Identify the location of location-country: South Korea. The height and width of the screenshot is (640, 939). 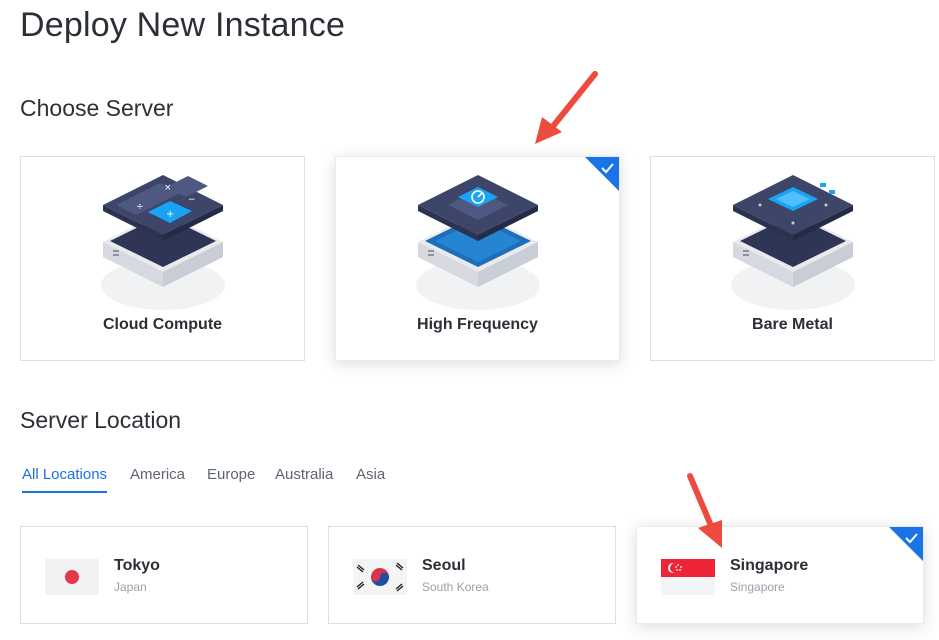
(455, 587).